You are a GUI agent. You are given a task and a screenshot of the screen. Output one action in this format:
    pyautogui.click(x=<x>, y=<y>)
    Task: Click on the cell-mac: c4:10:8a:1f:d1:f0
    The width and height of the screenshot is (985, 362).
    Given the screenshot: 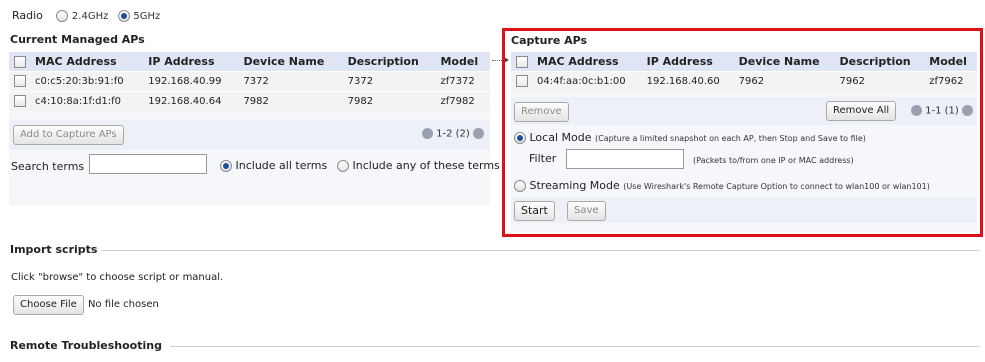 What is the action you would take?
    pyautogui.click(x=88, y=100)
    